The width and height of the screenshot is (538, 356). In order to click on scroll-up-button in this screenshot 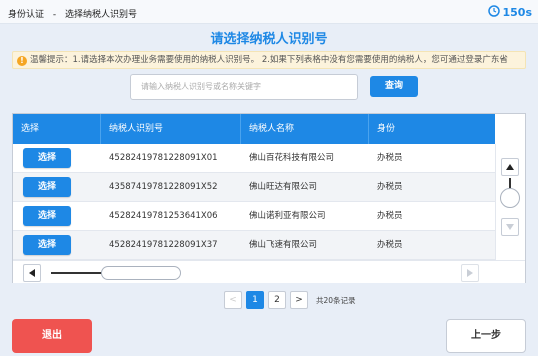, I will do `click(510, 167)`.